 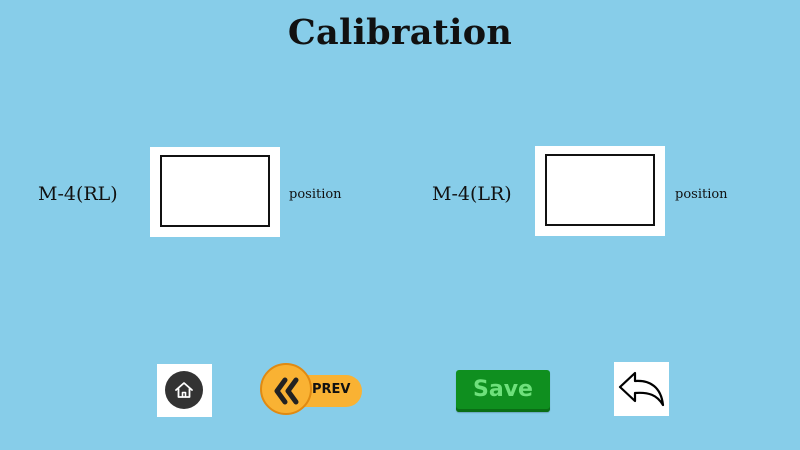 I want to click on home-icon, so click(x=184, y=390).